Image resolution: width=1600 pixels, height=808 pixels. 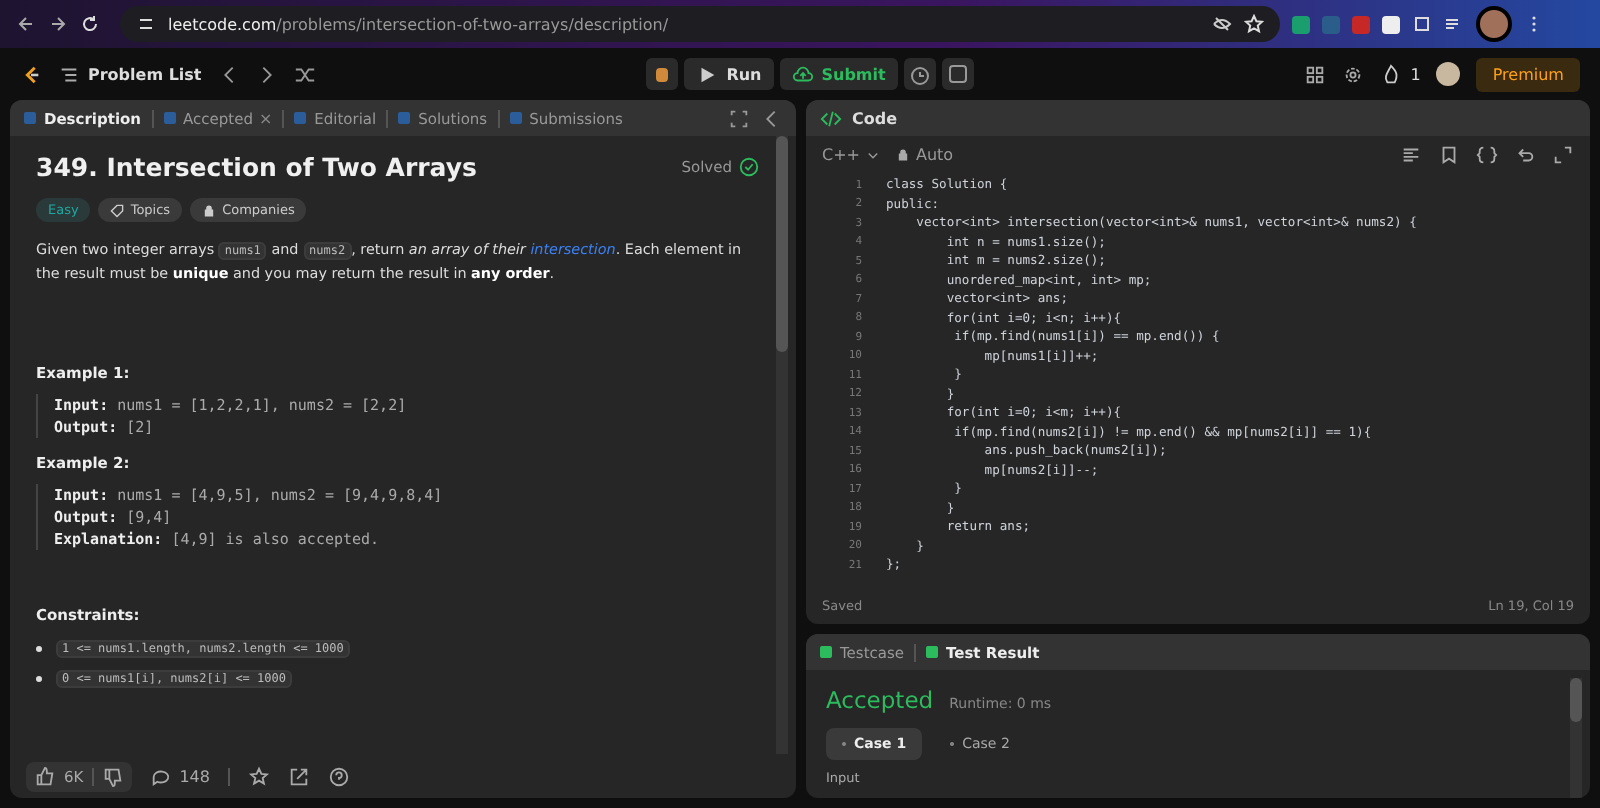 I want to click on eye-off-icon, so click(x=1222, y=24).